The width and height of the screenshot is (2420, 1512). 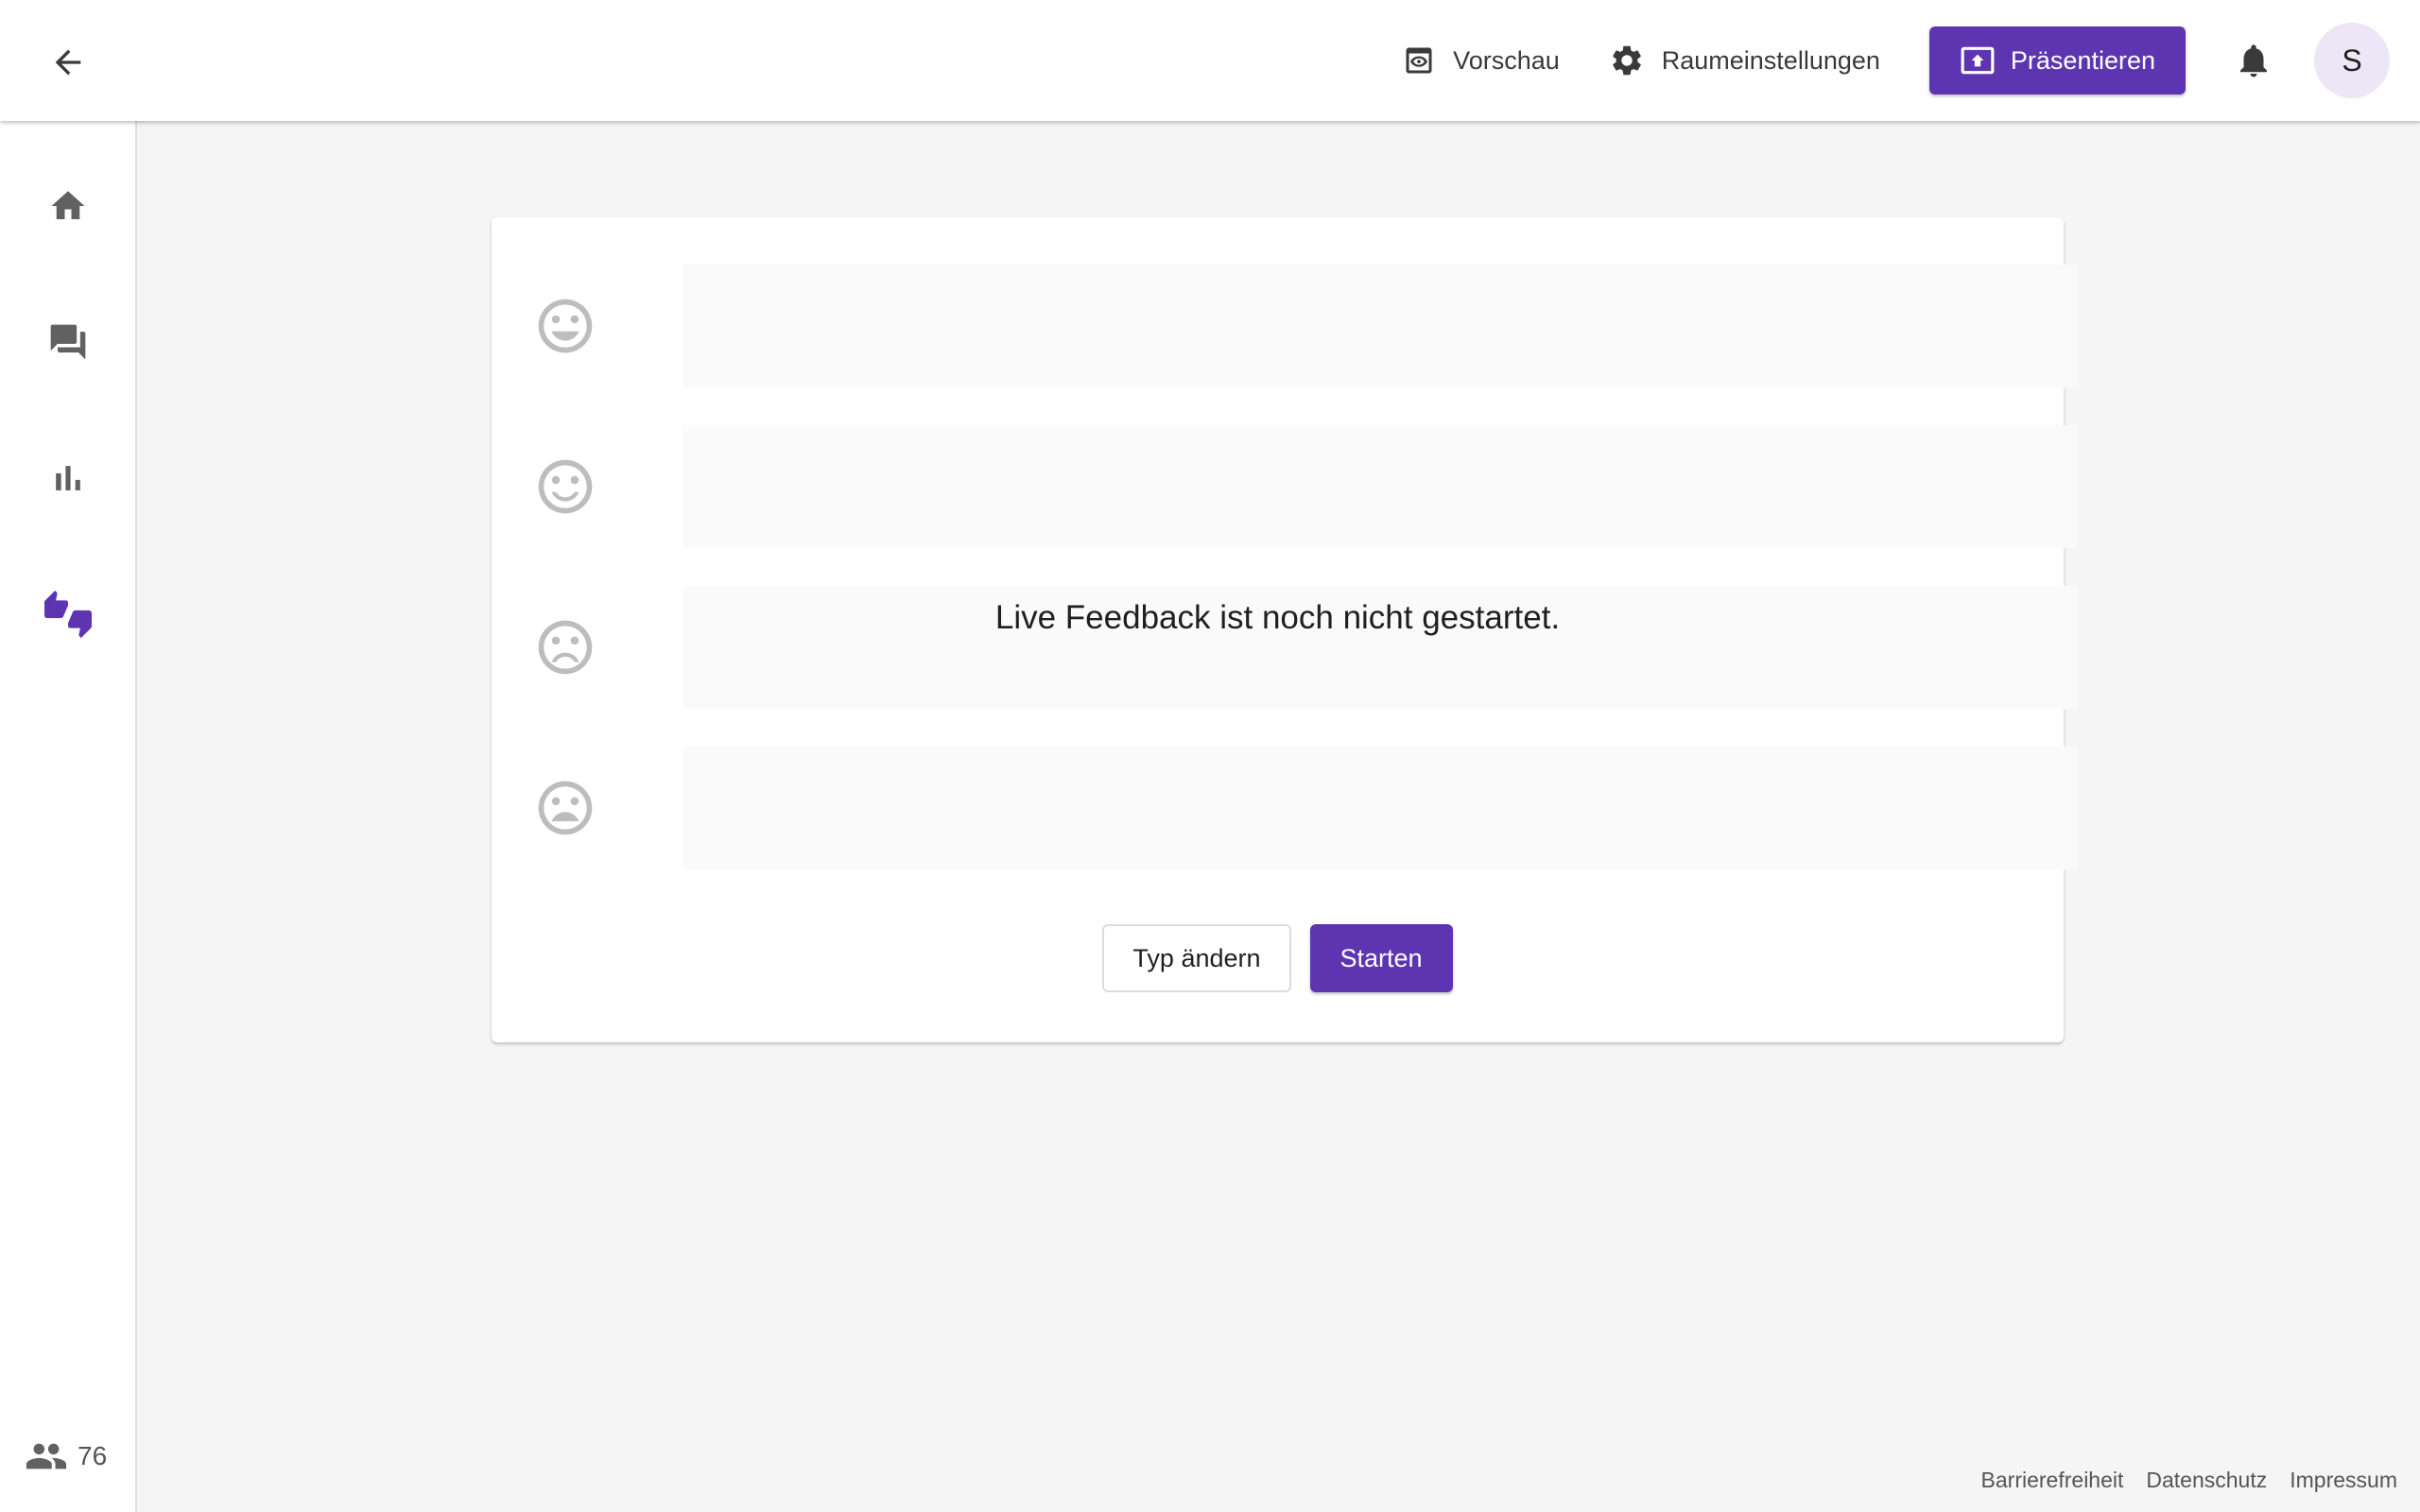 I want to click on feedback-row-very-sad, so click(x=1305, y=808).